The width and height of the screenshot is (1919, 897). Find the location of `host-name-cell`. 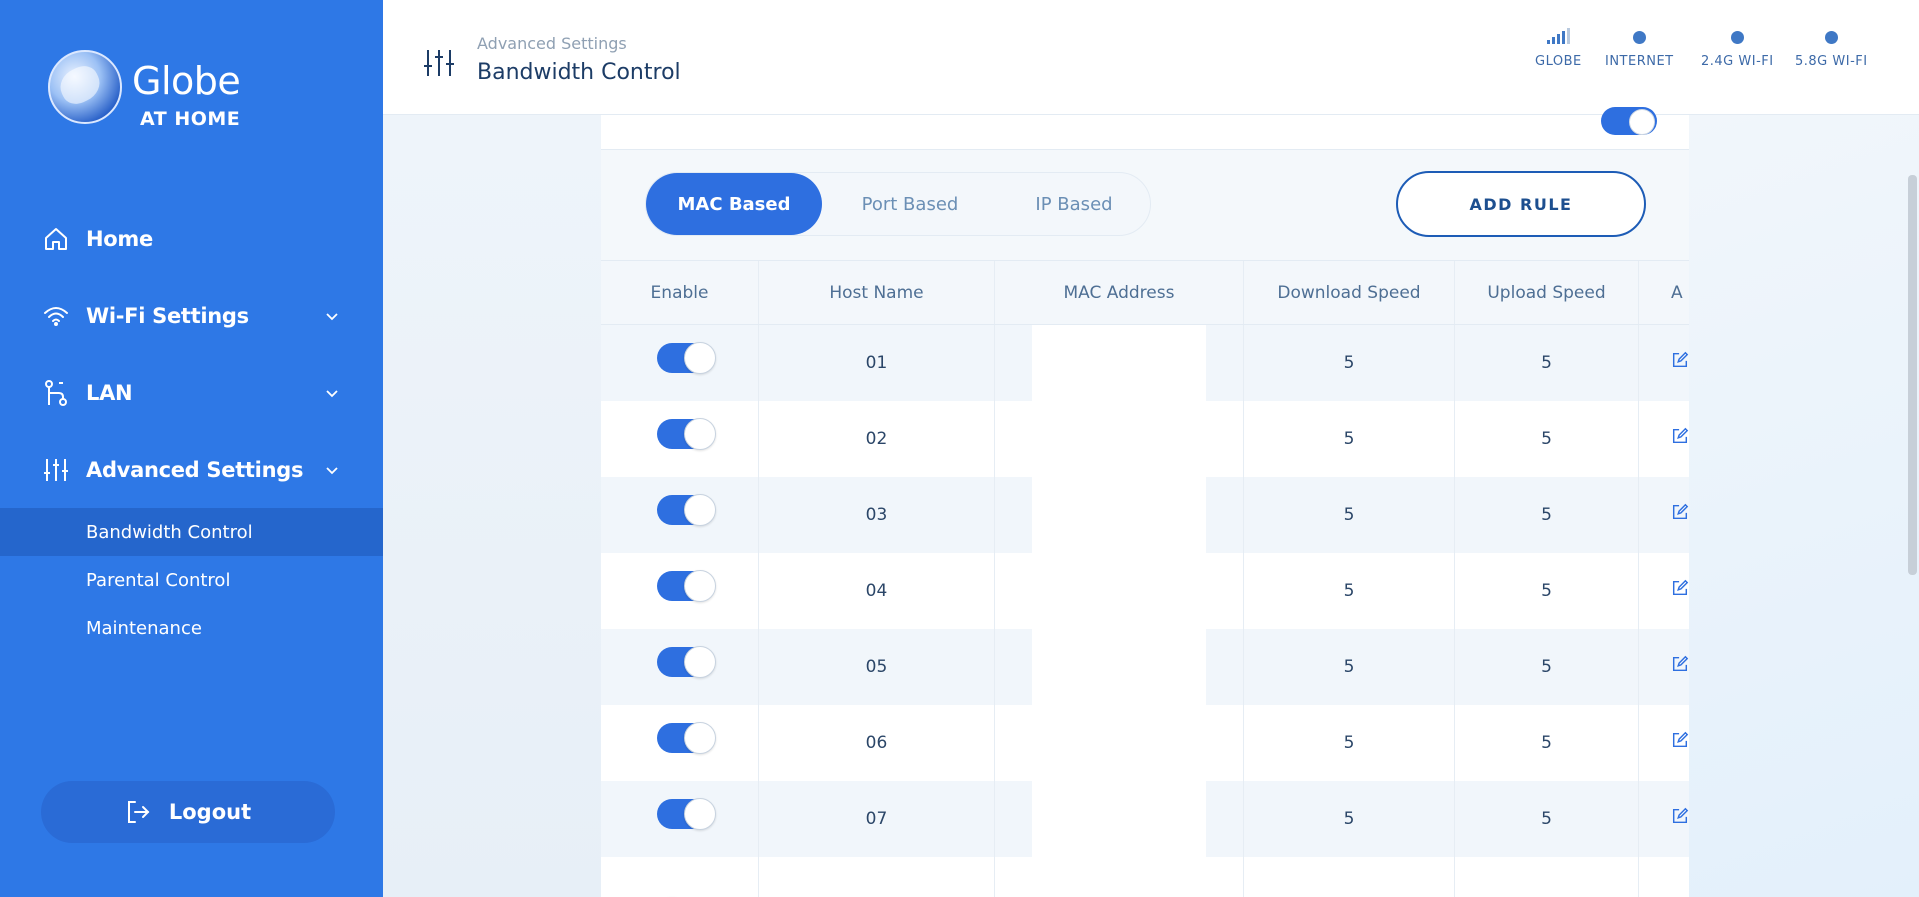

host-name-cell is located at coordinates (877, 877).